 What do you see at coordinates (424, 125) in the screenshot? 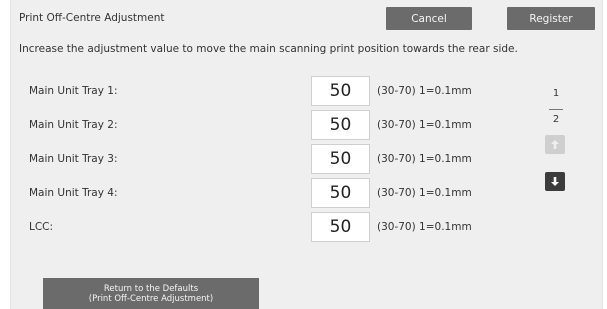
I see `tray-2-range-text: (30-70) 1=0.1mm` at bounding box center [424, 125].